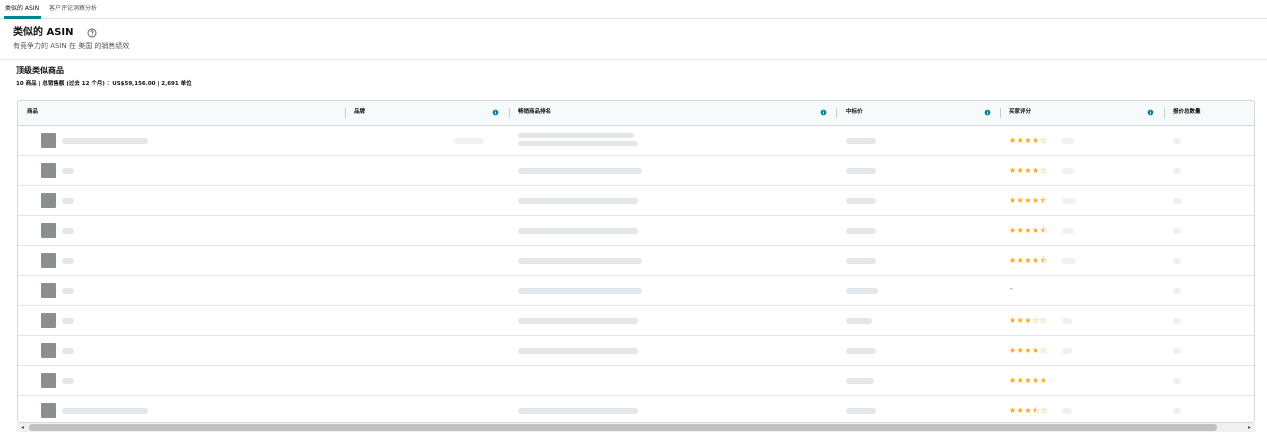  I want to click on page-title: 类似的 ASIN, so click(43, 32).